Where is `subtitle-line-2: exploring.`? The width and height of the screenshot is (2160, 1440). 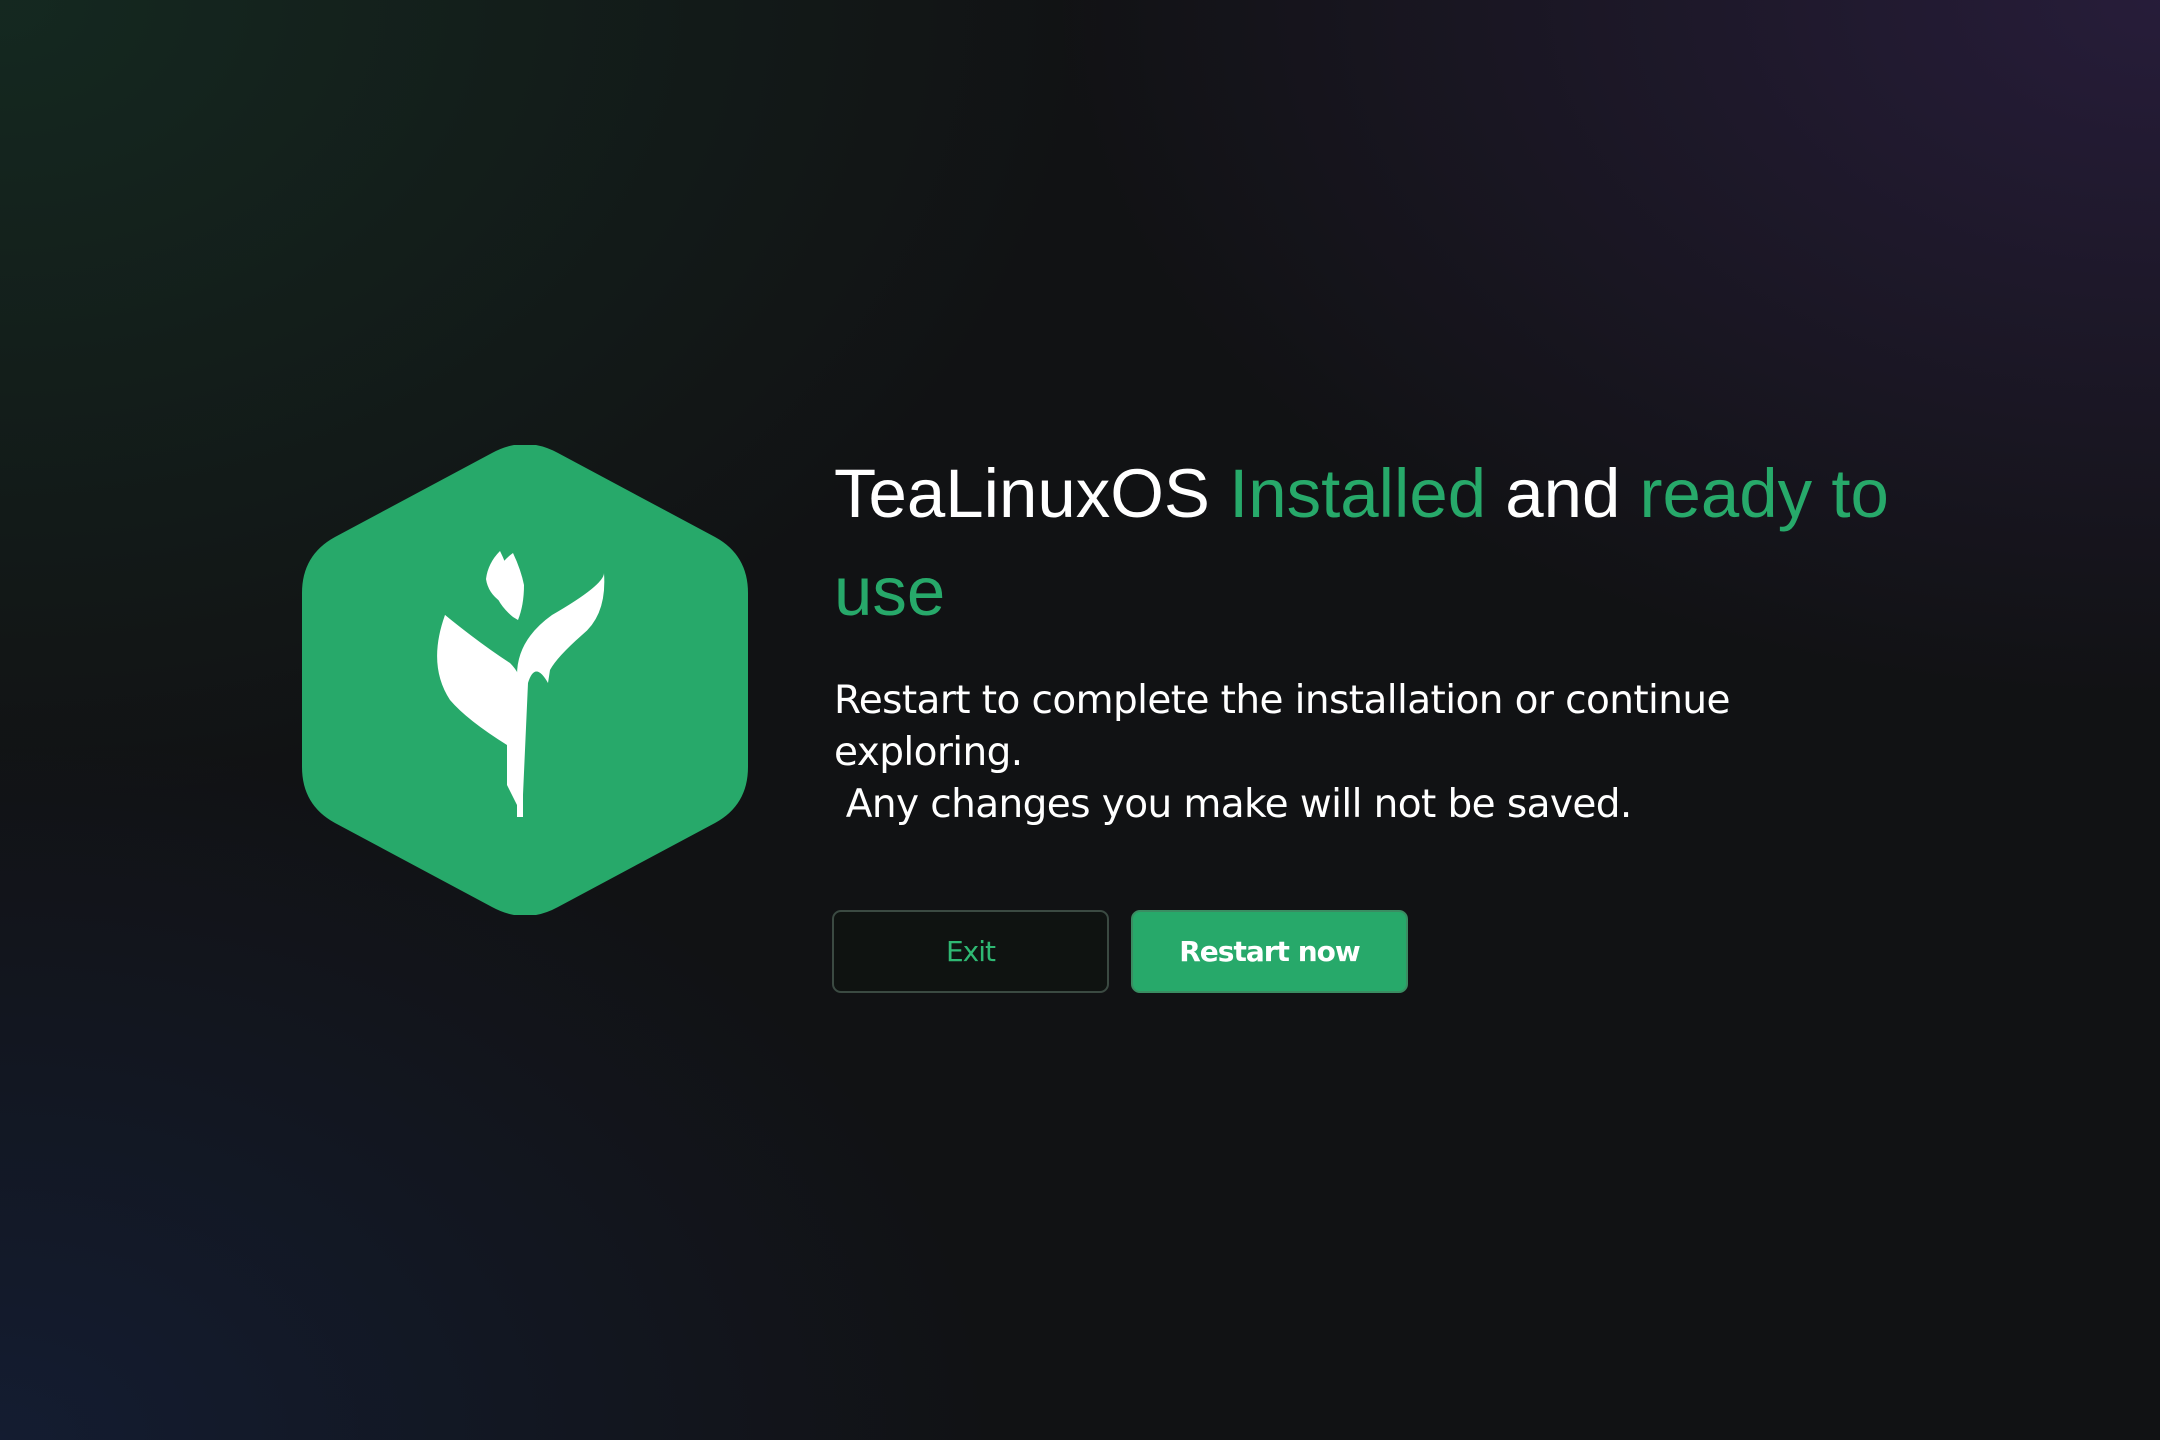 subtitle-line-2: exploring. is located at coordinates (928, 752).